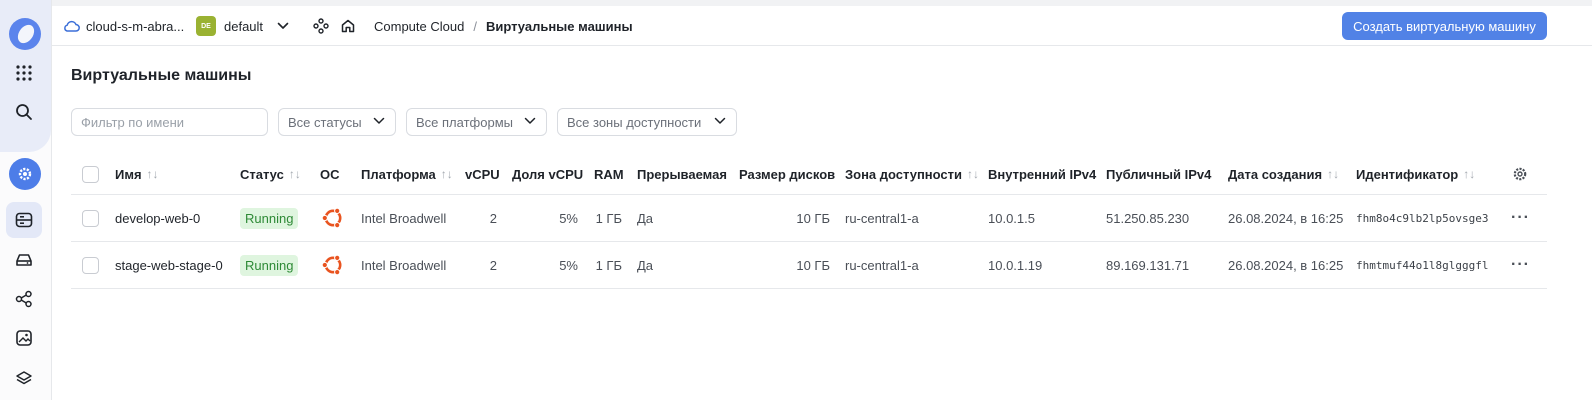 This screenshot has height=400, width=1592. I want to click on column-header-zone: Зона доступности ↑↓, so click(912, 174).